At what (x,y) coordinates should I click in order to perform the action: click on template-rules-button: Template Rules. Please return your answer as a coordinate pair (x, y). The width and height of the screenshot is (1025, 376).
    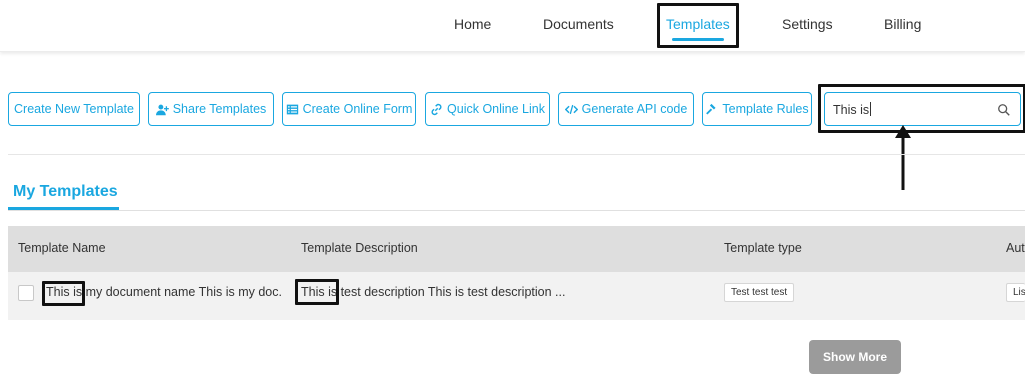
    Looking at the image, I should click on (757, 109).